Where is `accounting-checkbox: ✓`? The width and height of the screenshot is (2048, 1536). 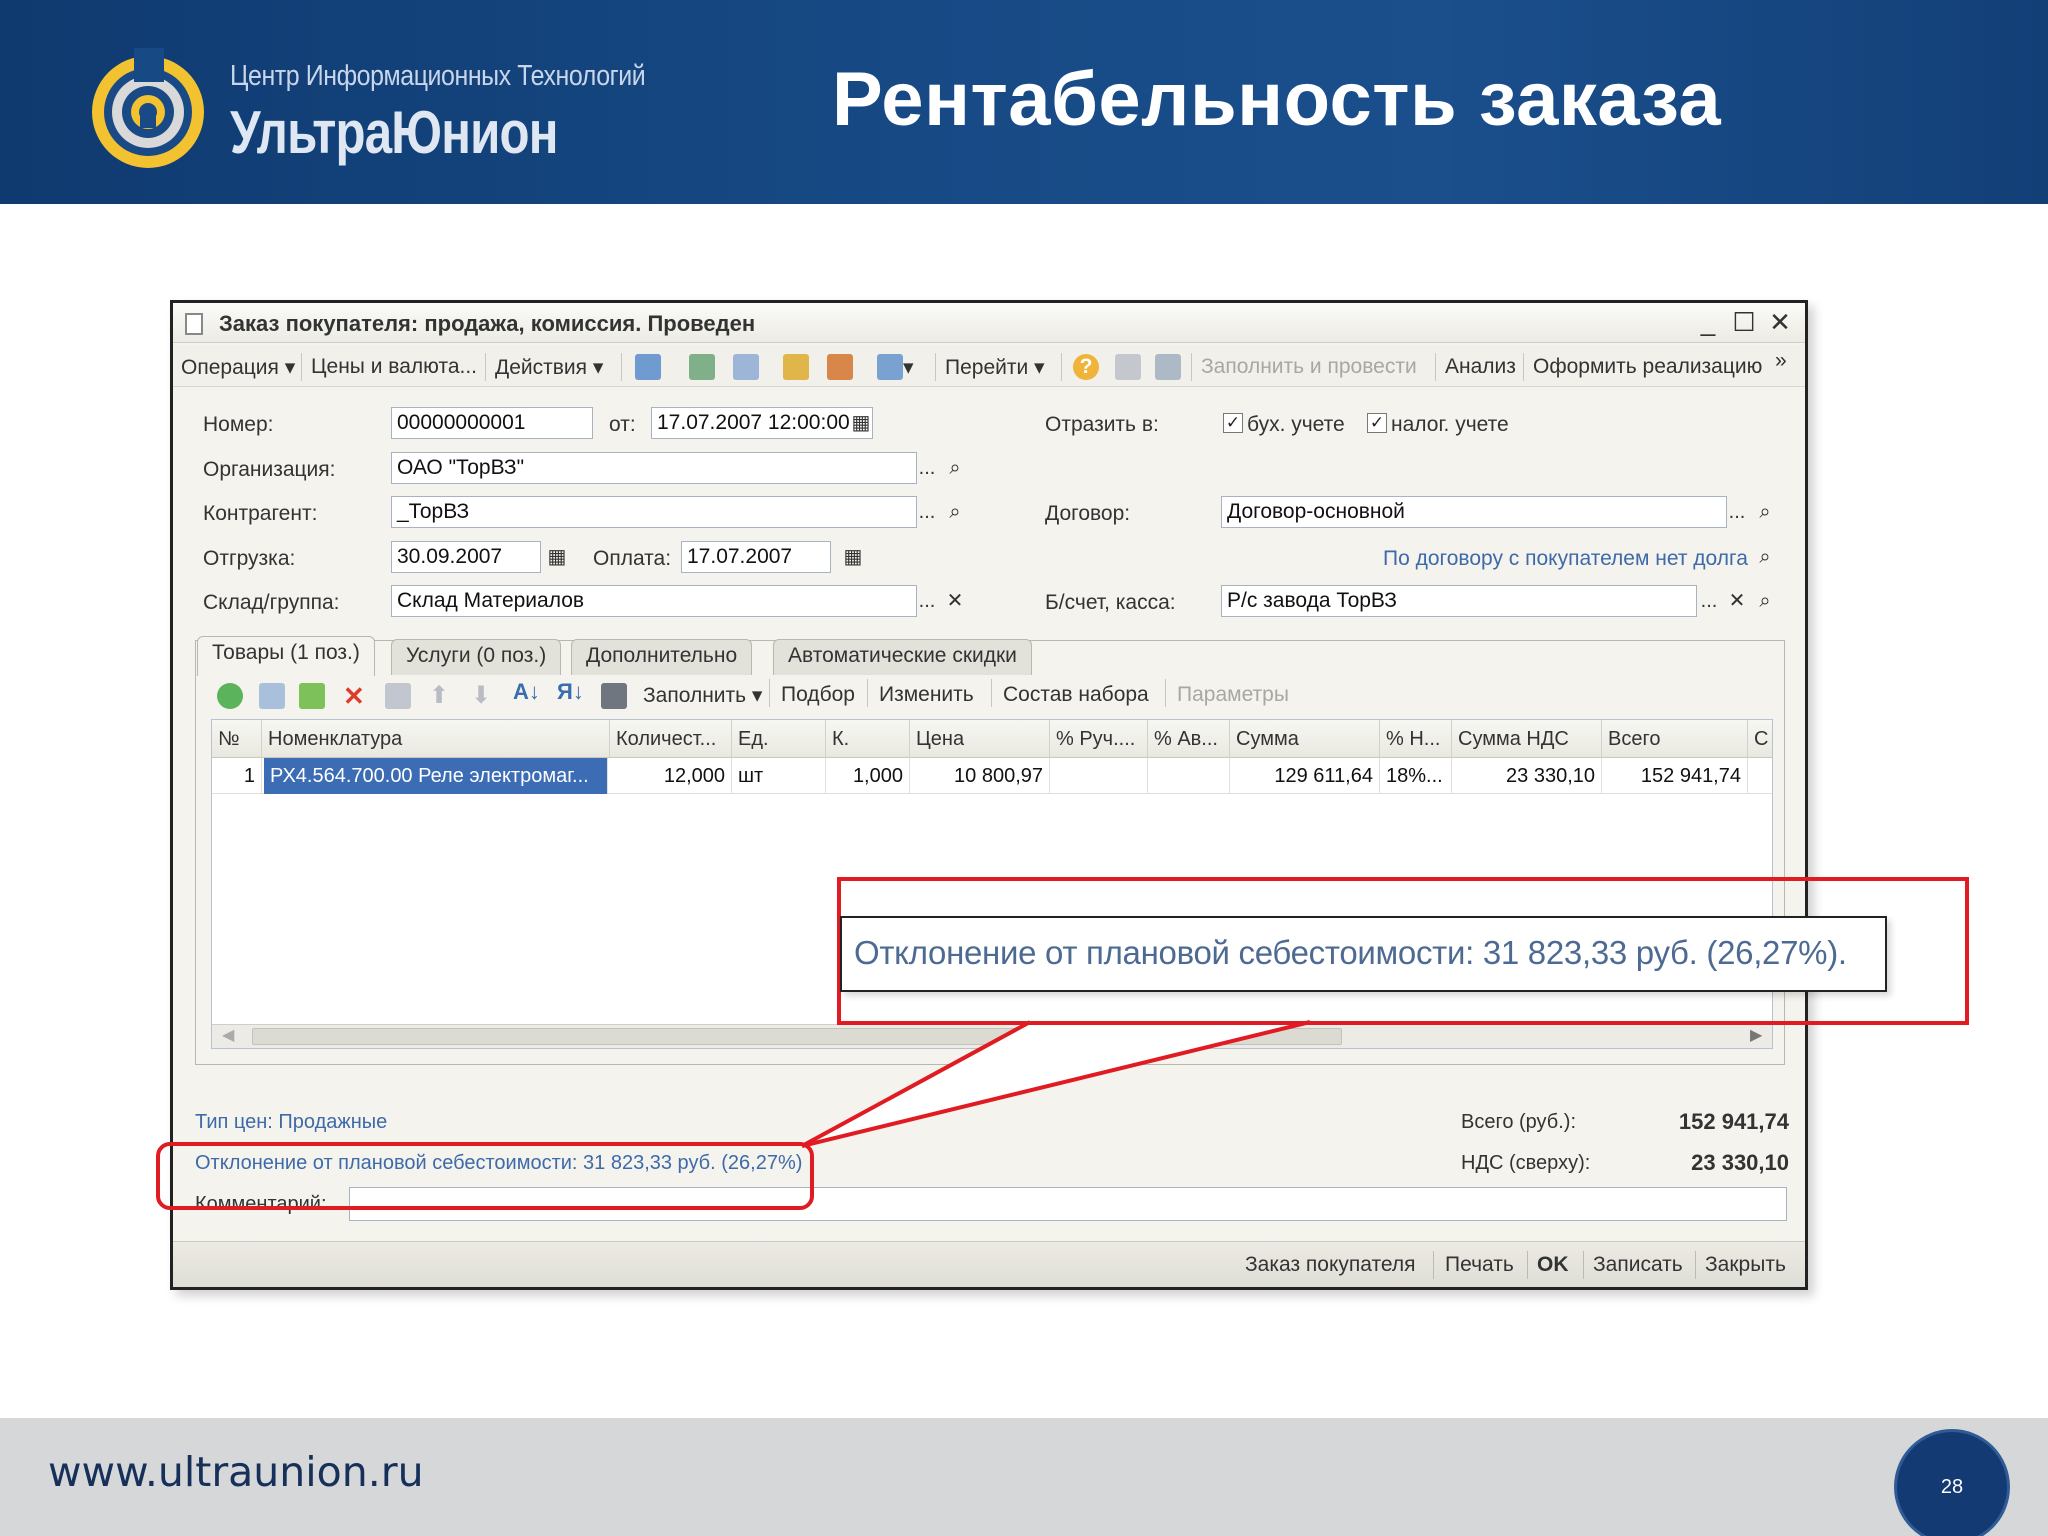 accounting-checkbox: ✓ is located at coordinates (1233, 423).